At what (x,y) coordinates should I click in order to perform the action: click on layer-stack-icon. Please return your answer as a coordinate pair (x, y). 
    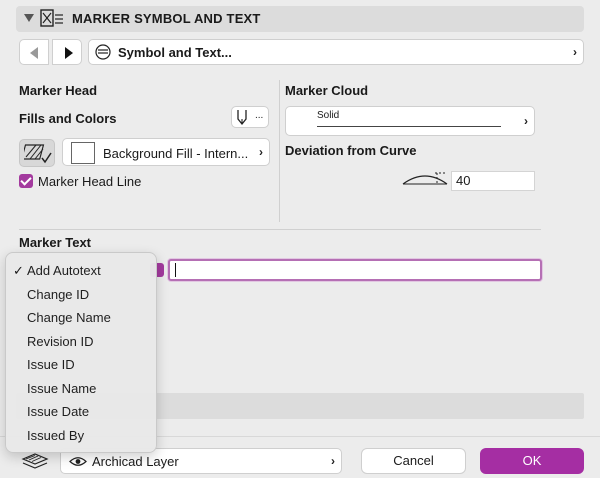
    Looking at the image, I should click on (35, 461).